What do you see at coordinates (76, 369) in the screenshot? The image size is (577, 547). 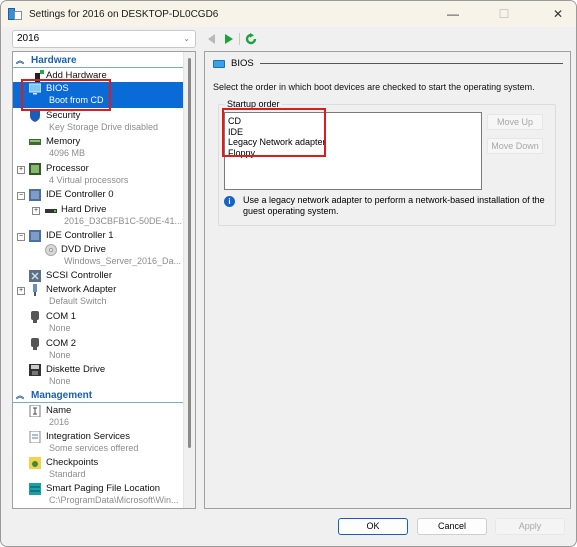 I see `tree-item-label: Diskette Drive` at bounding box center [76, 369].